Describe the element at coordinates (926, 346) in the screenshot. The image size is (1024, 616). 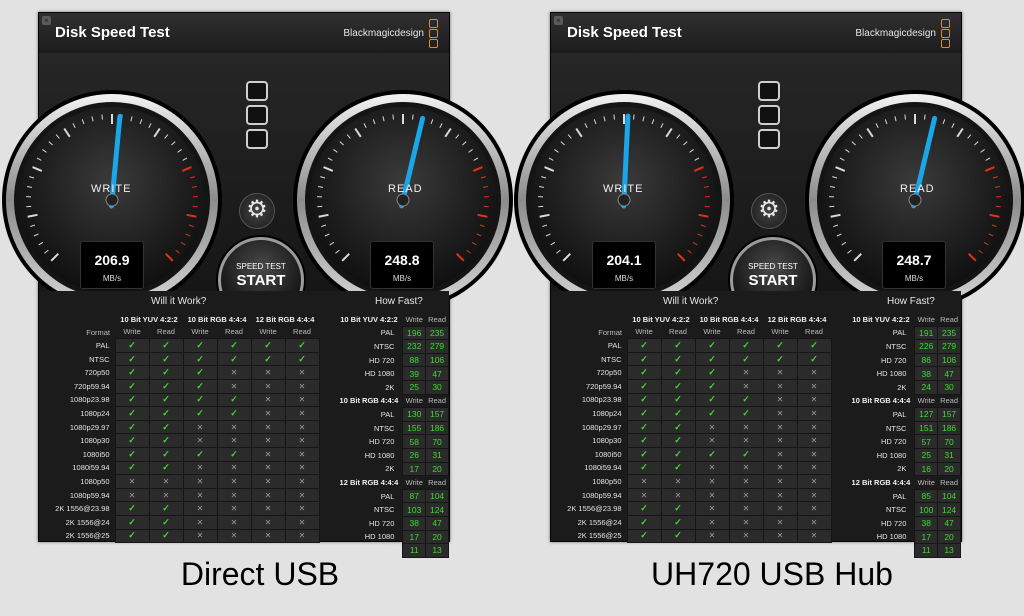
I see `fps-write-value: 226` at that location.